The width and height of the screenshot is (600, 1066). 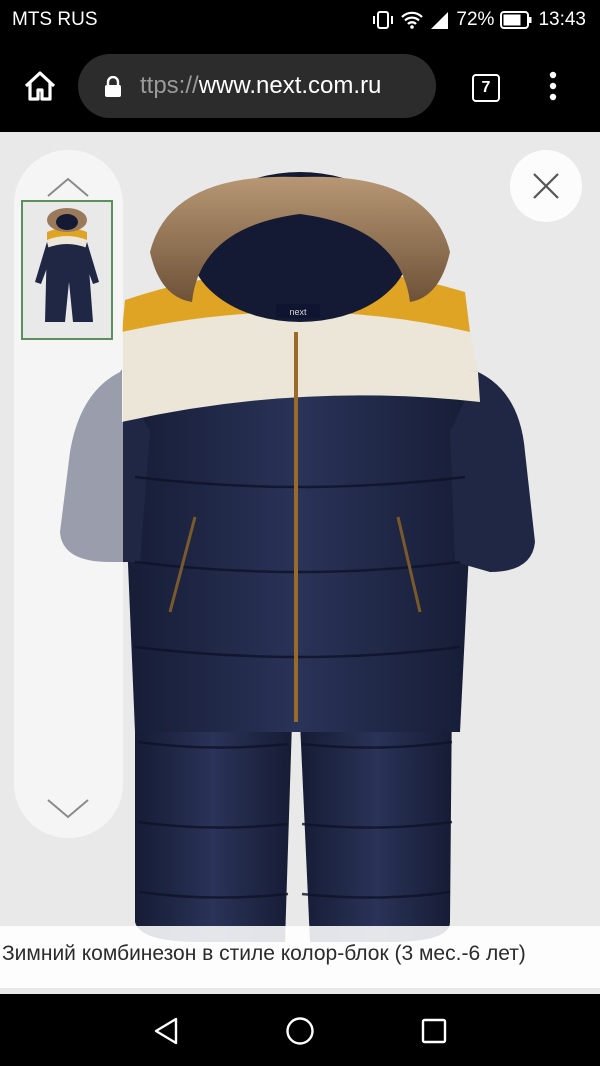 I want to click on system-nav-bar, so click(x=300, y=1030).